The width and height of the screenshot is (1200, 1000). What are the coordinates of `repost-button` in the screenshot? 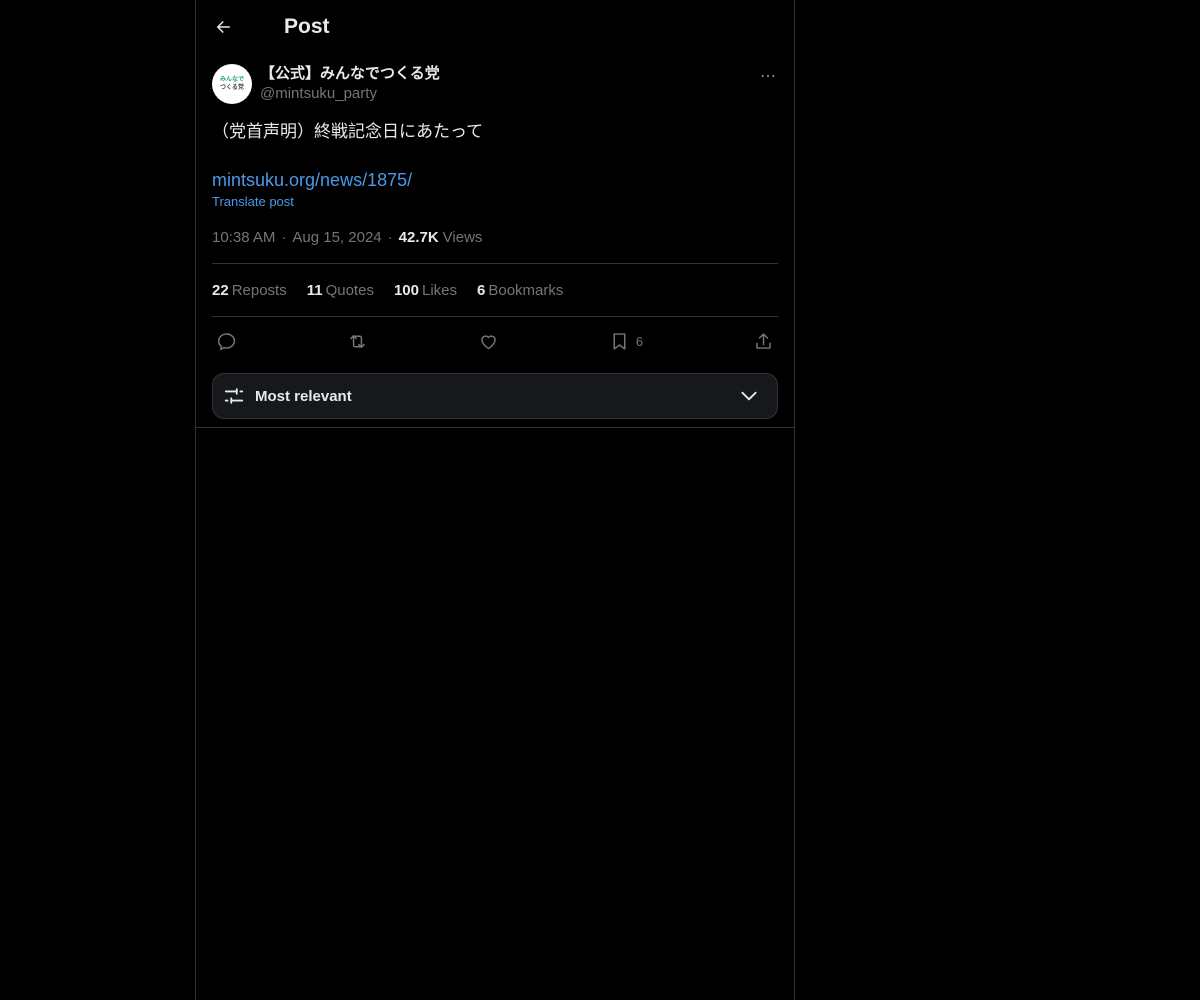 It's located at (357, 341).